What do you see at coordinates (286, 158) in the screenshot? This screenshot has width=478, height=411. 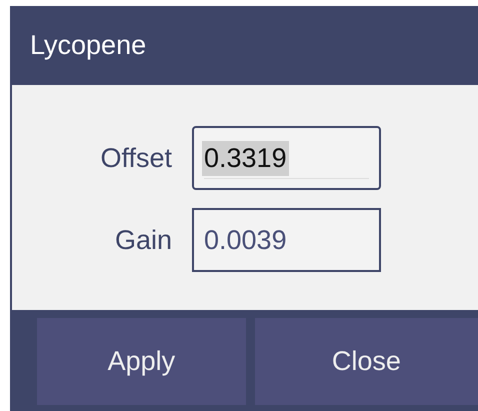 I see `input-field: 0.3319` at bounding box center [286, 158].